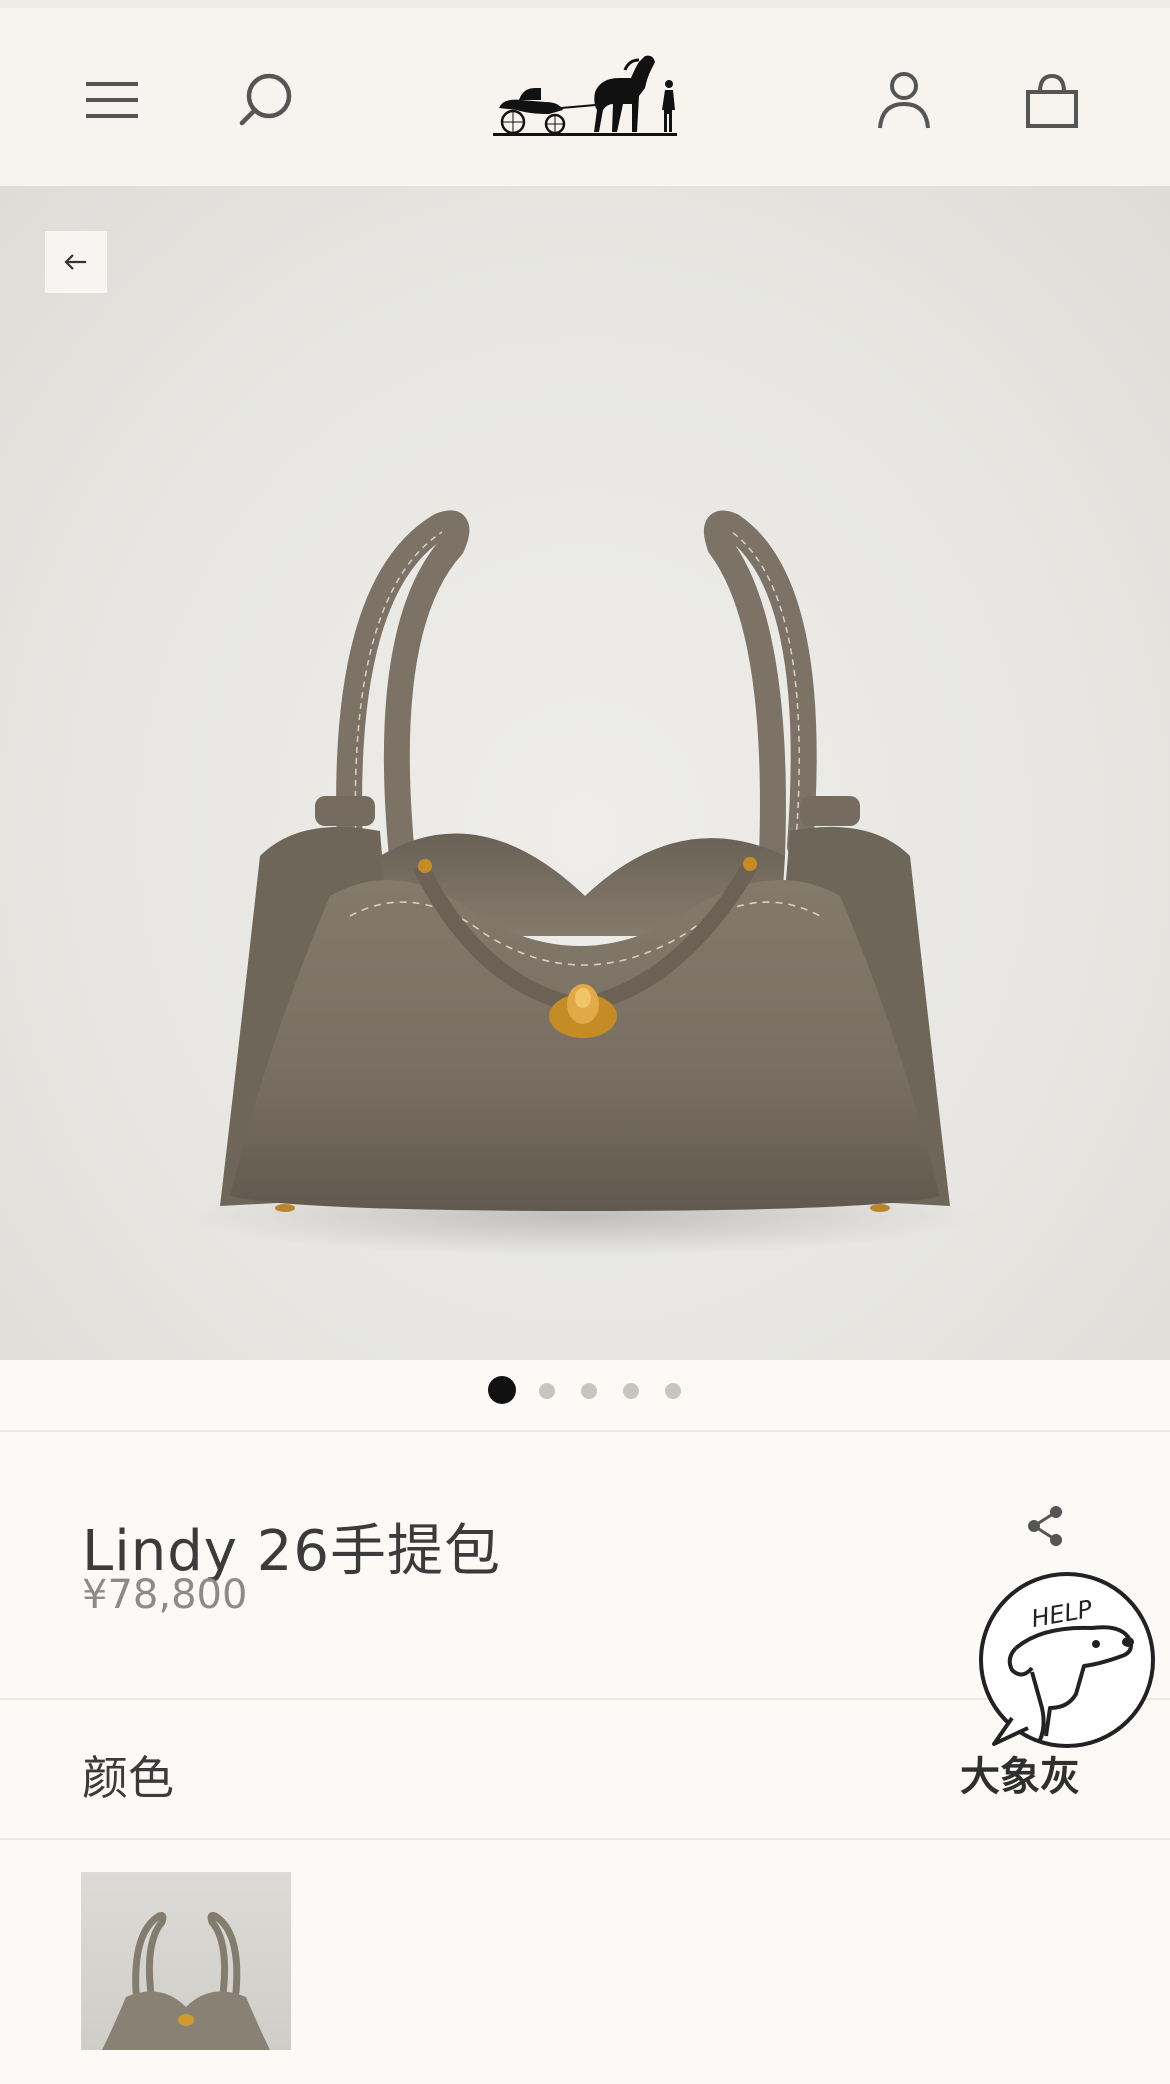 This screenshot has height=2084, width=1170. Describe the element at coordinates (165, 1595) in the screenshot. I see `product-price: ¥78,800` at that location.